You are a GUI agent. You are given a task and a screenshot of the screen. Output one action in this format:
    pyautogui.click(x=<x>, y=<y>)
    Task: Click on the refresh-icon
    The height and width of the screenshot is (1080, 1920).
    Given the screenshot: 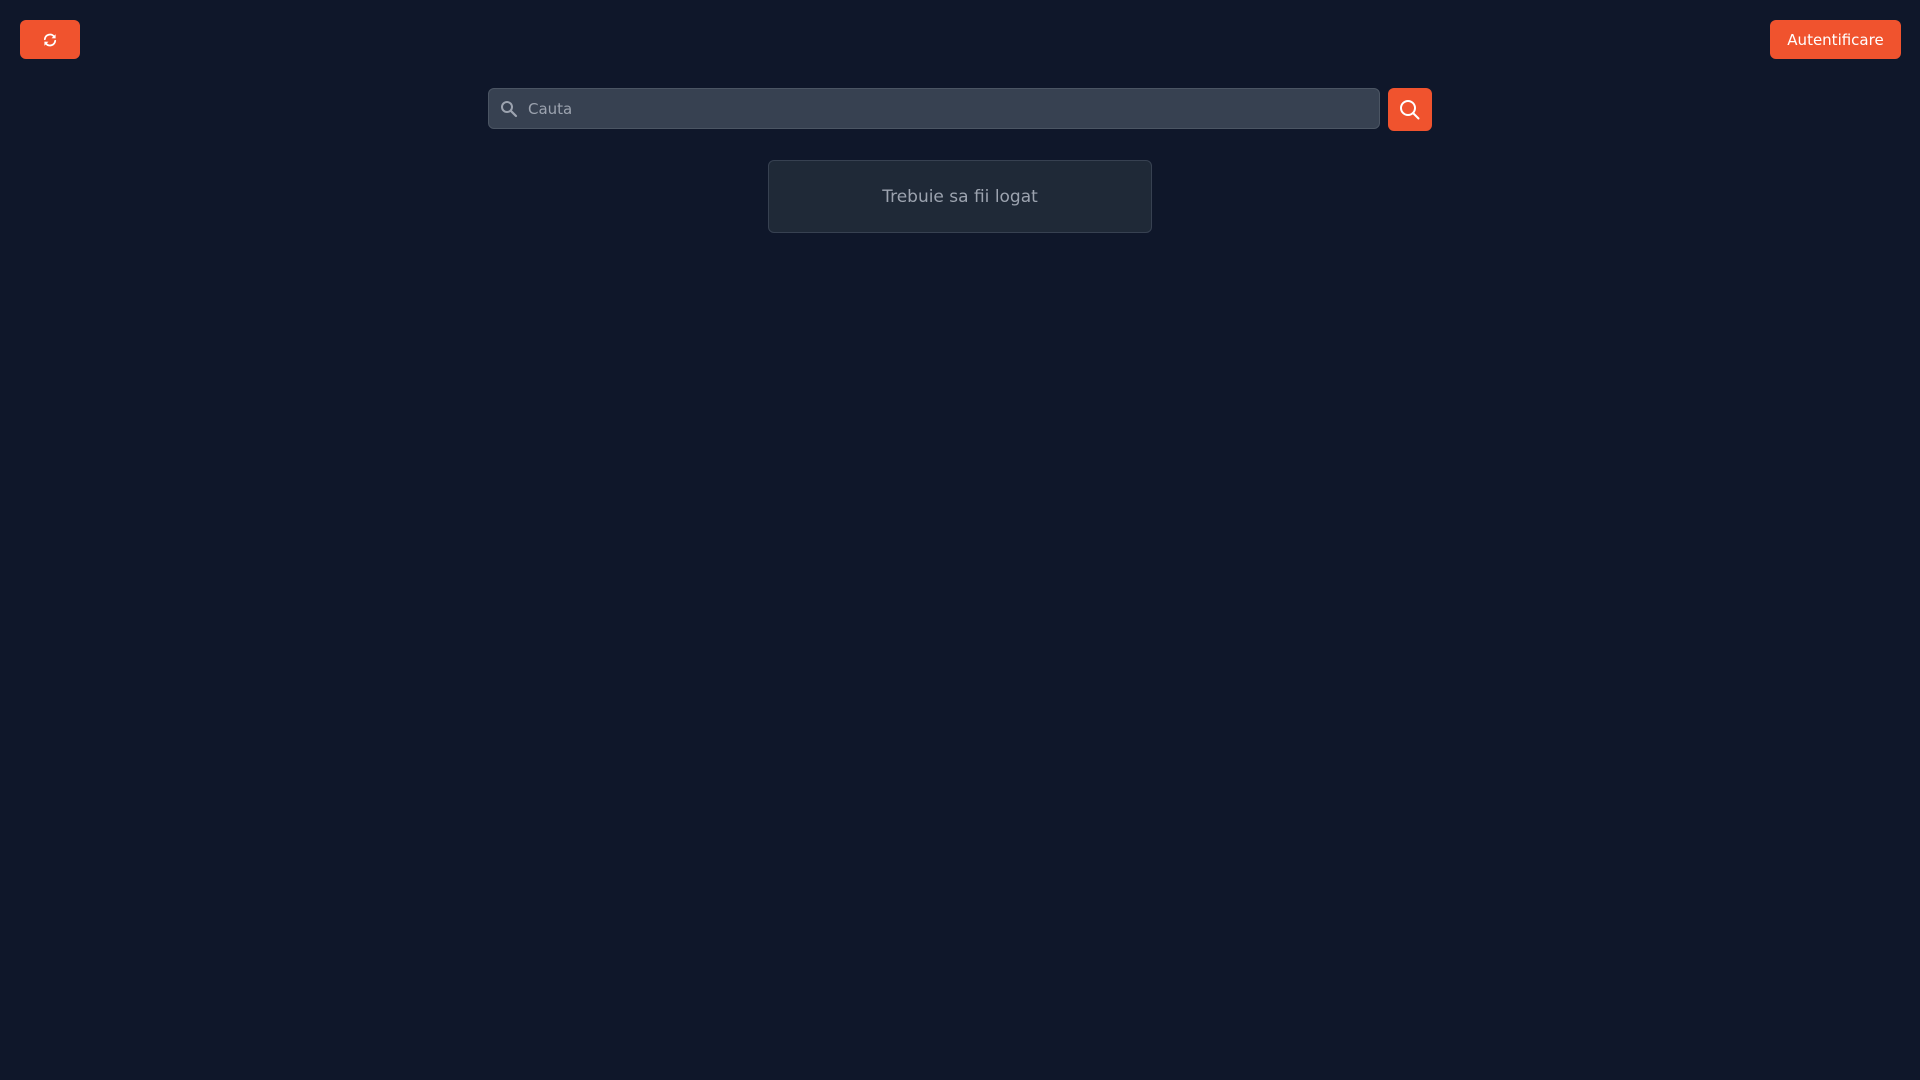 What is the action you would take?
    pyautogui.click(x=50, y=40)
    